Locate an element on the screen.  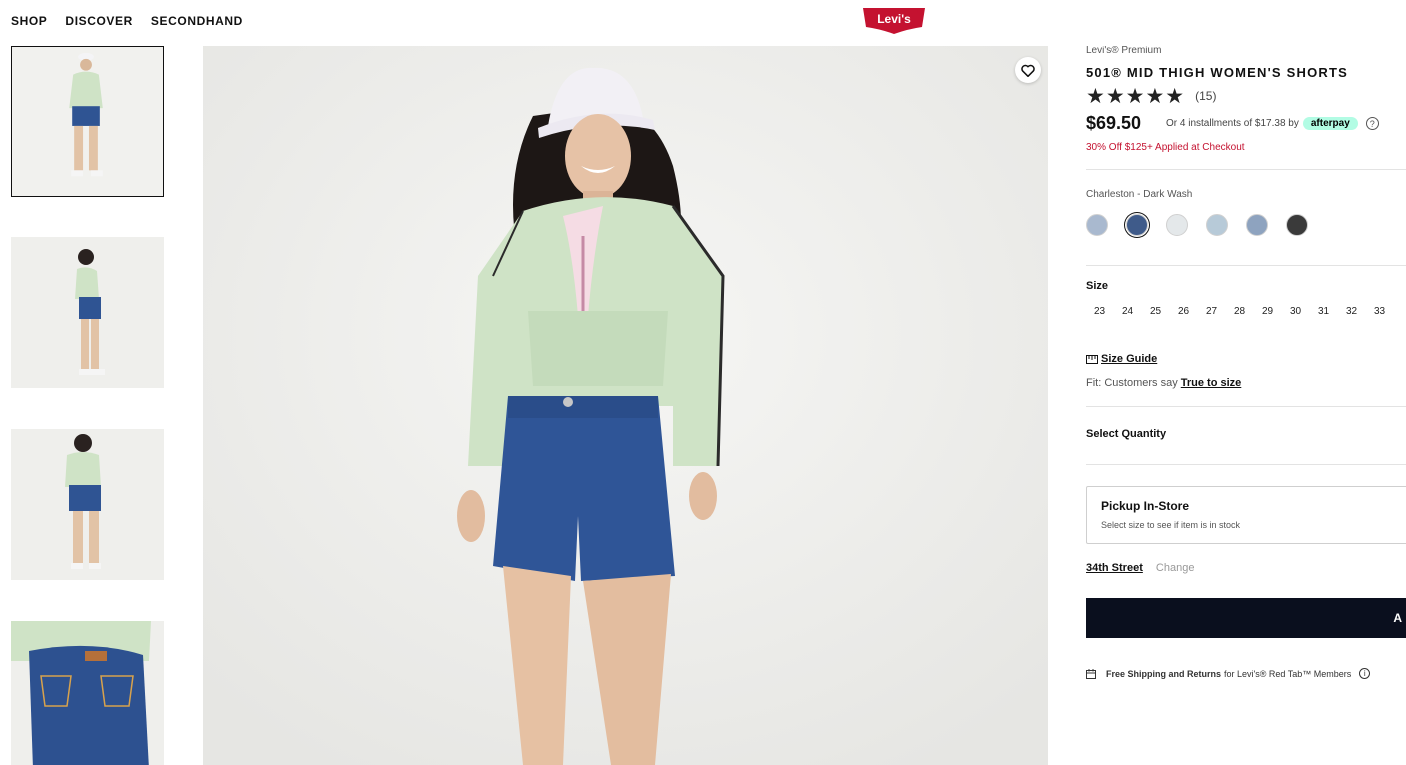
size-option: 28 is located at coordinates (1248, 311).